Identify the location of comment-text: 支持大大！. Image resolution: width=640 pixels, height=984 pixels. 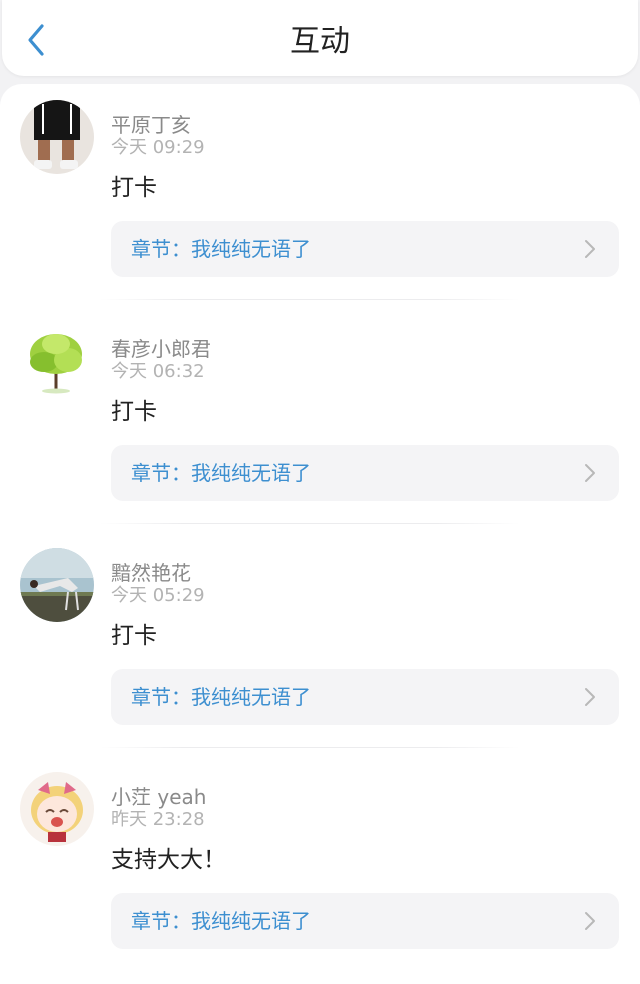
(168, 860).